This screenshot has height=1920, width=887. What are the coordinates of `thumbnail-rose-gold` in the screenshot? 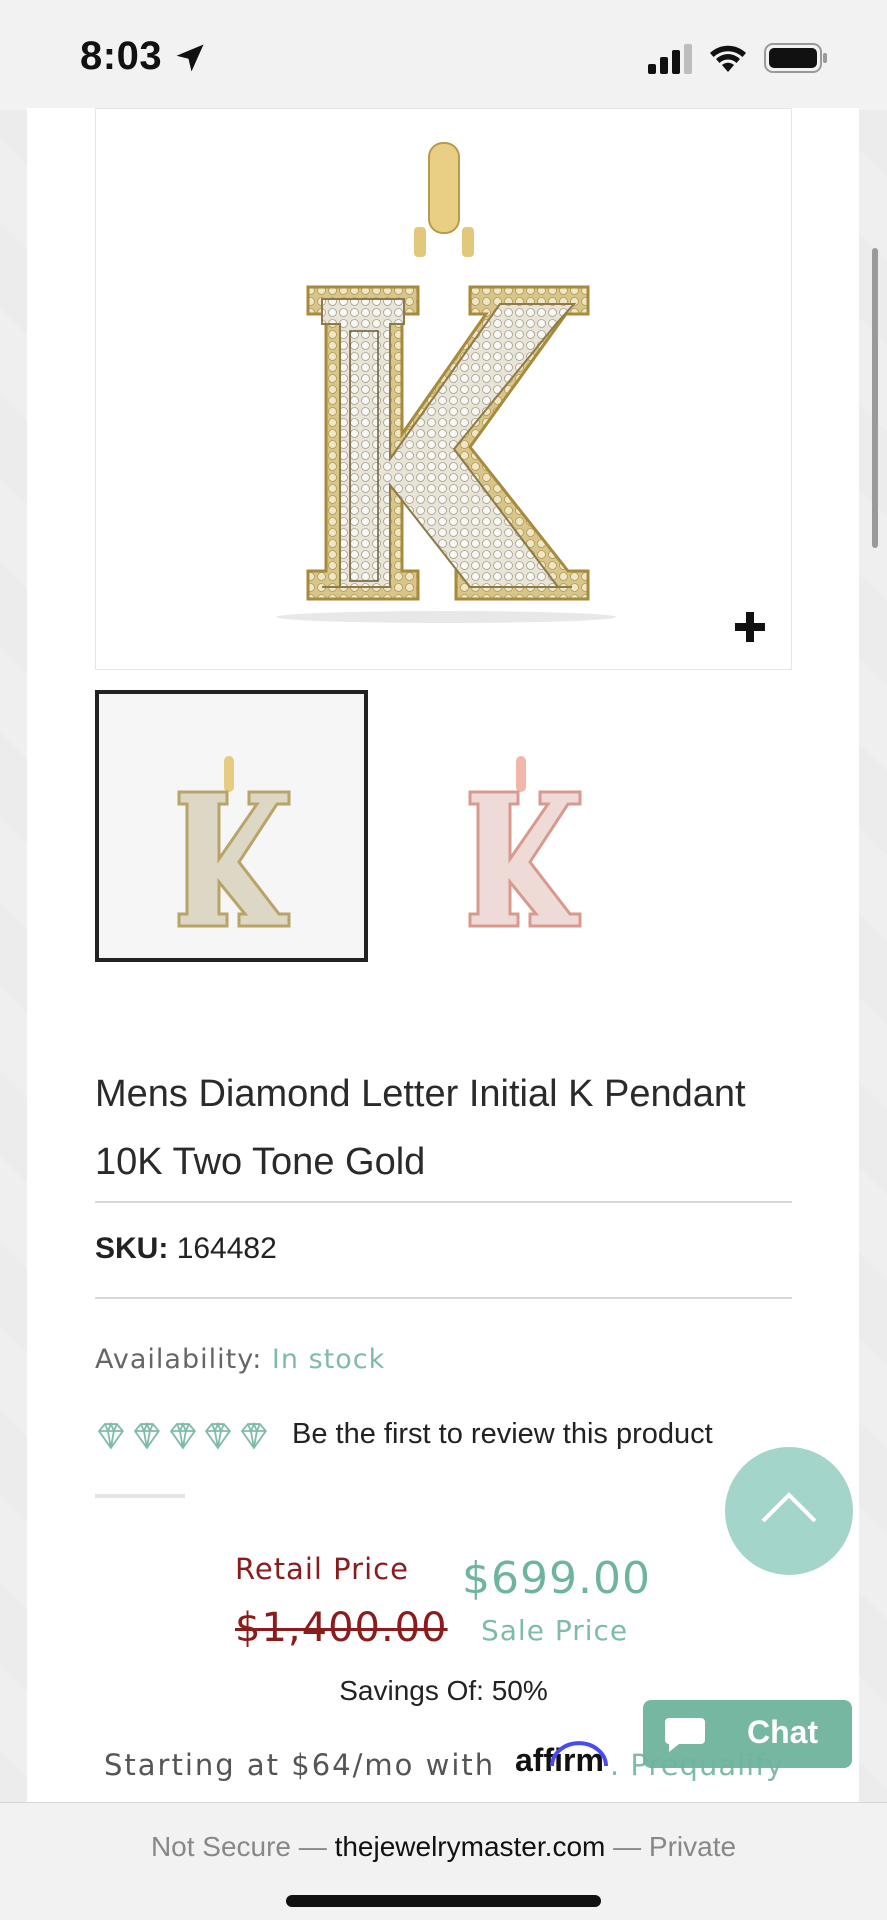 It's located at (520, 826).